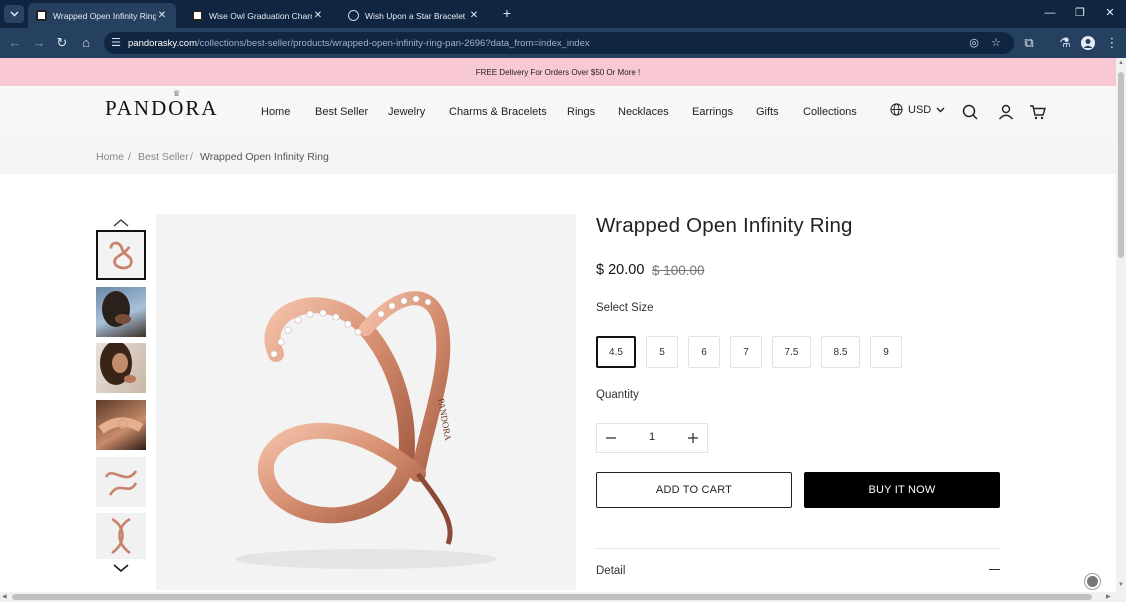 The image size is (1126, 602). I want to click on tab-title: Wrapped Open Infinity Ring - P, so click(104, 15).